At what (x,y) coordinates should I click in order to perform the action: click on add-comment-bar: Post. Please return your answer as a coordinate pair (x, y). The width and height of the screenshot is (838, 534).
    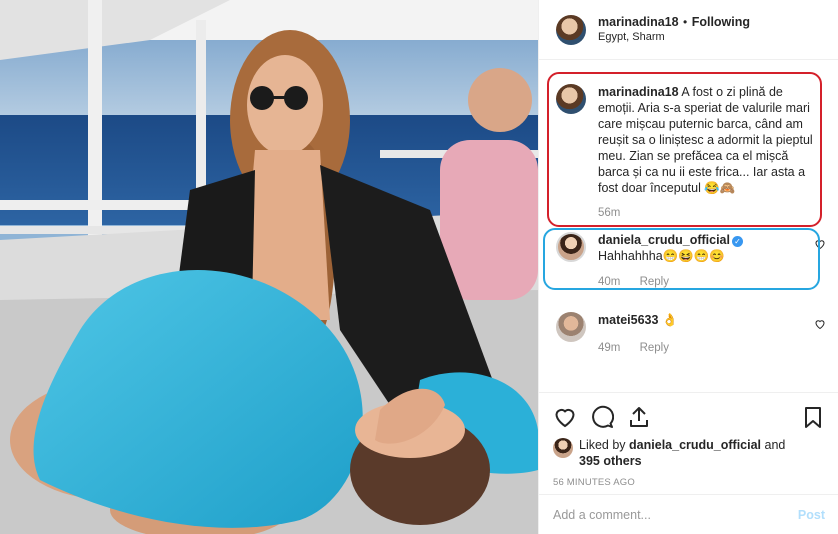
    Looking at the image, I should click on (688, 514).